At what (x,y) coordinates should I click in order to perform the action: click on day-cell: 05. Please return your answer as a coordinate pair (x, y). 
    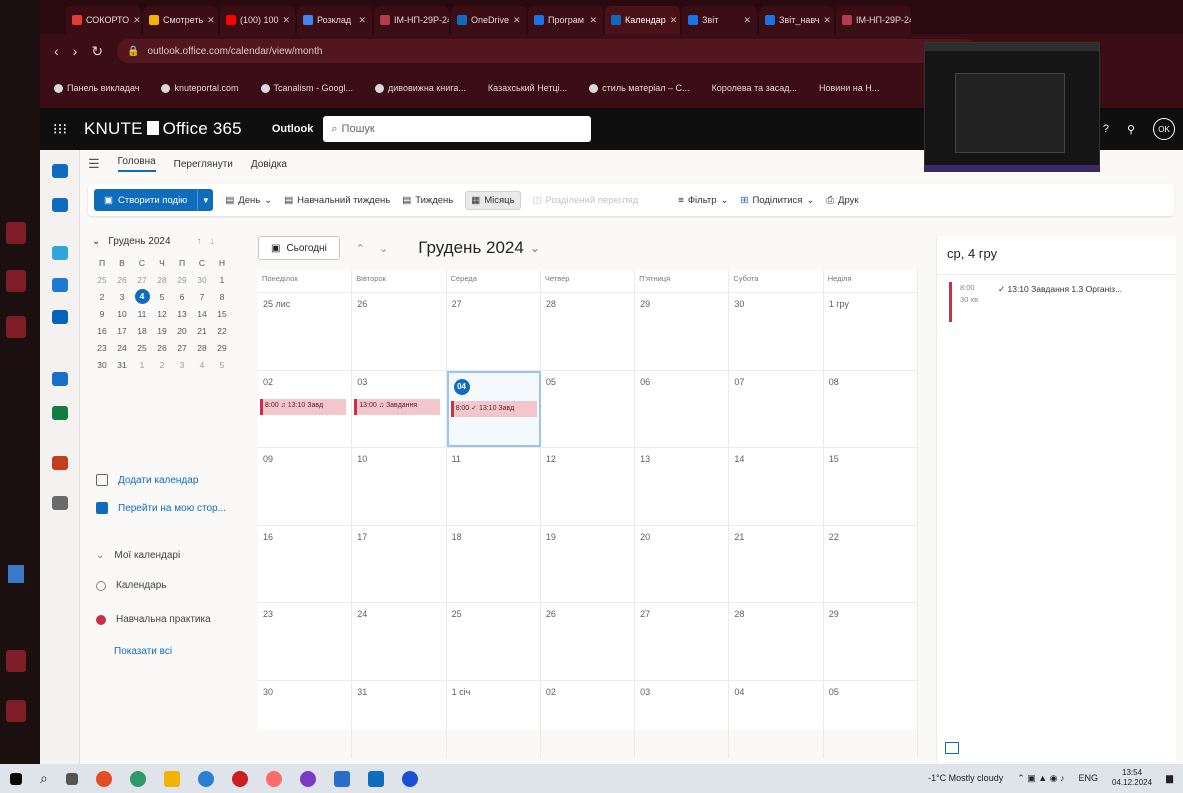
    Looking at the image, I should click on (871, 719).